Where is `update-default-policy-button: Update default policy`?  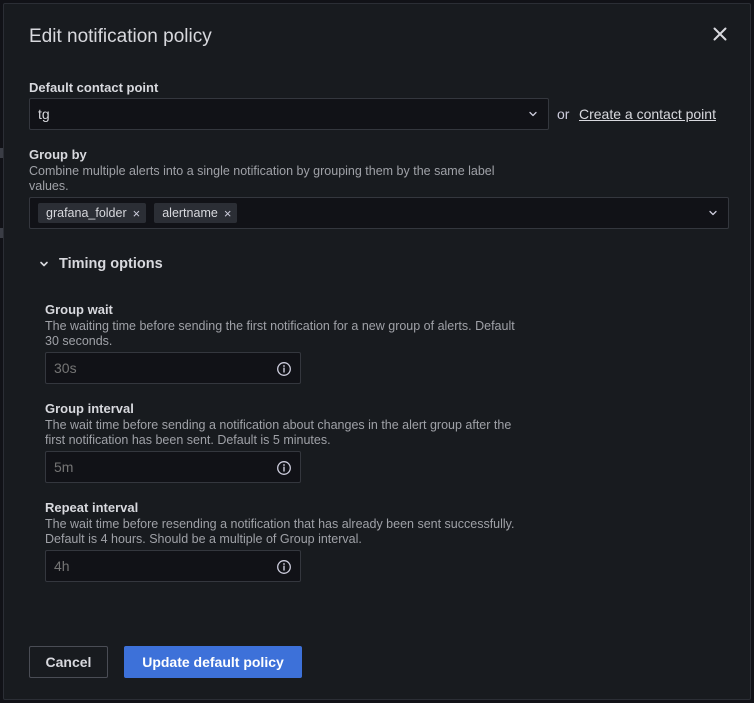 update-default-policy-button: Update default policy is located at coordinates (213, 662).